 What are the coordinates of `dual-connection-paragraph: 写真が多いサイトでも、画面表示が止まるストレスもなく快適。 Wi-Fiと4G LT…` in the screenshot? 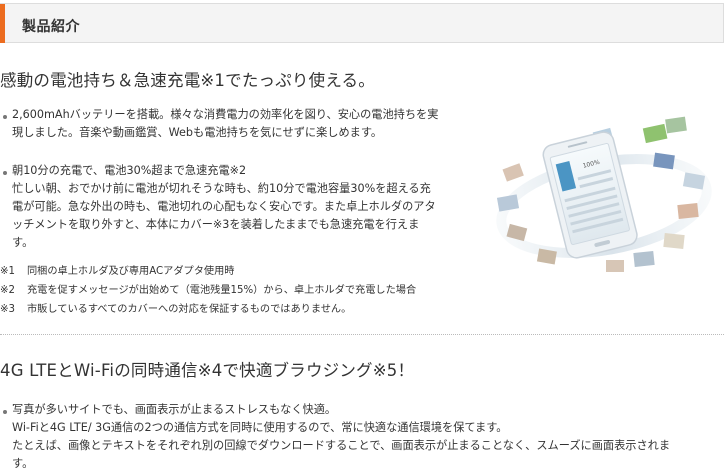 It's located at (341, 437).